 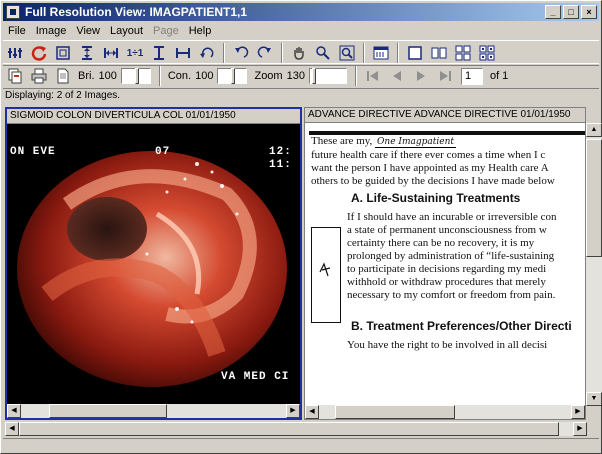 What do you see at coordinates (421, 76) in the screenshot?
I see `next-page-icon` at bounding box center [421, 76].